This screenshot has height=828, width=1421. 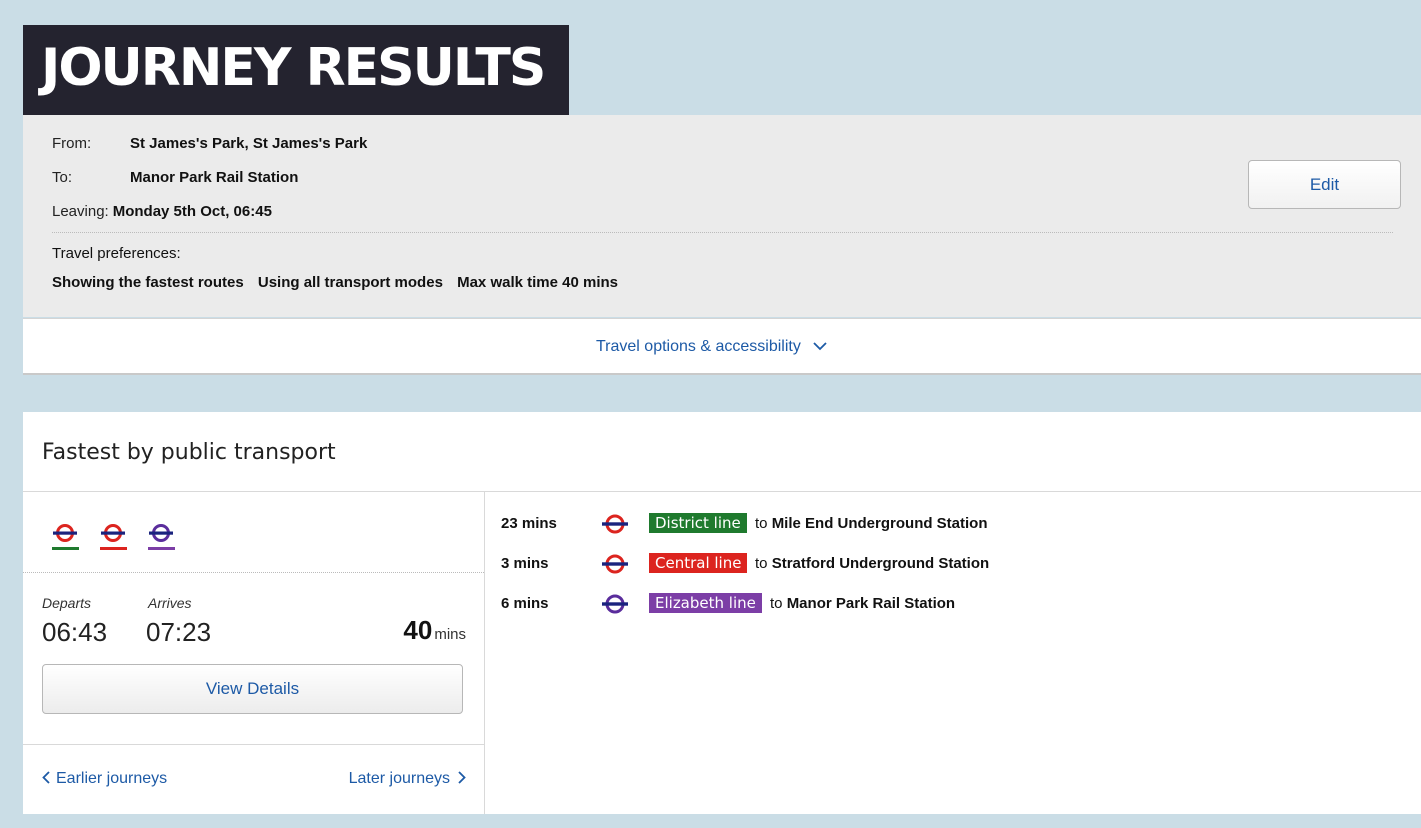 What do you see at coordinates (80, 211) in the screenshot?
I see `leaving-label: Leaving:` at bounding box center [80, 211].